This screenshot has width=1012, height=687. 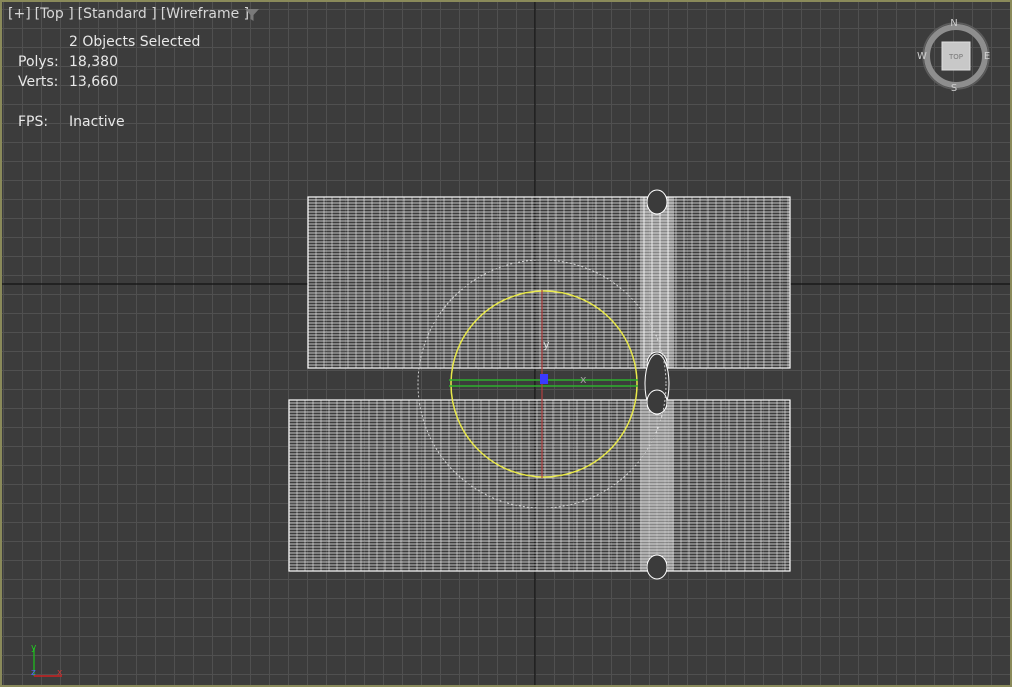 I want to click on viewport-menu-point-of-view: [Top ], so click(x=54, y=14).